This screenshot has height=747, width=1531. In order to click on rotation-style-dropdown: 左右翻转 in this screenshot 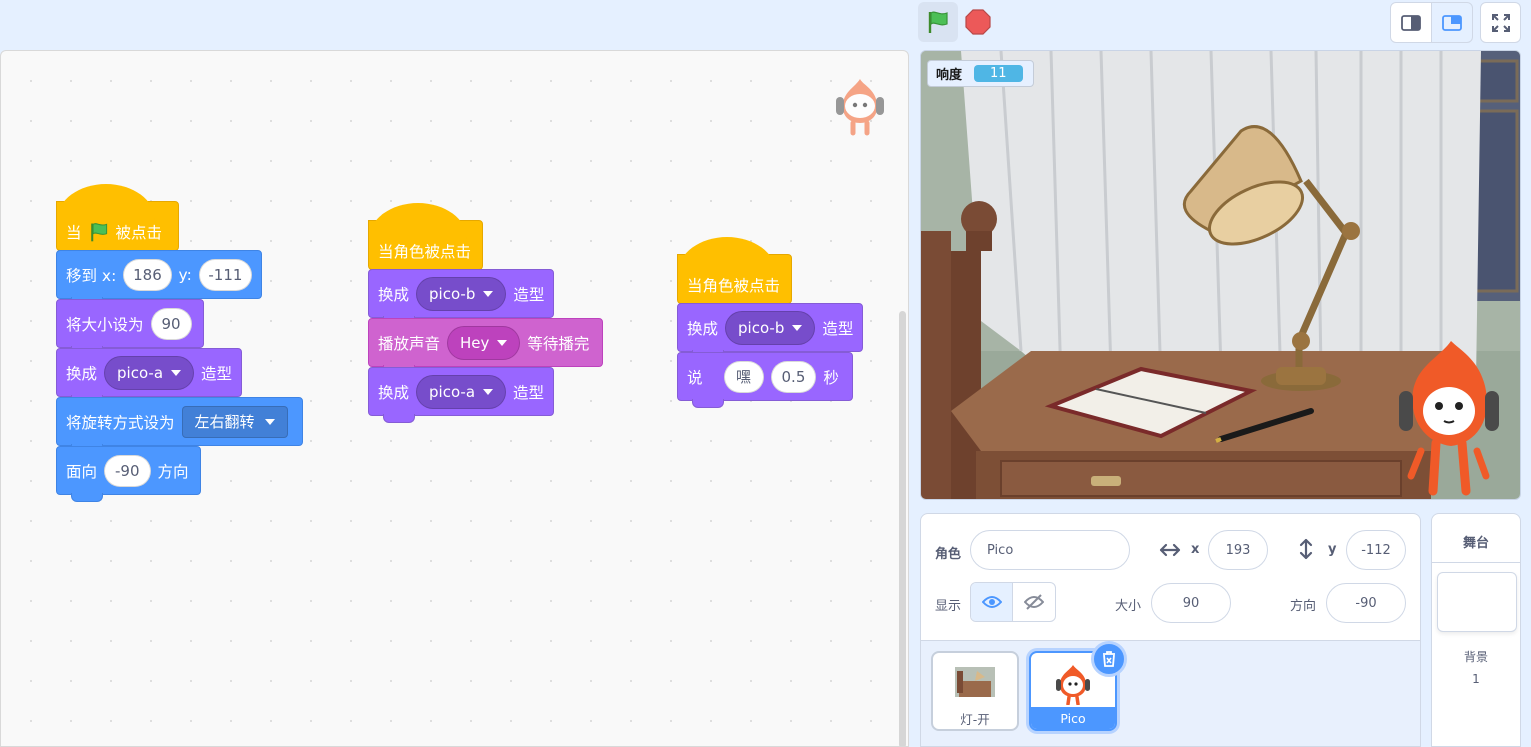, I will do `click(234, 421)`.